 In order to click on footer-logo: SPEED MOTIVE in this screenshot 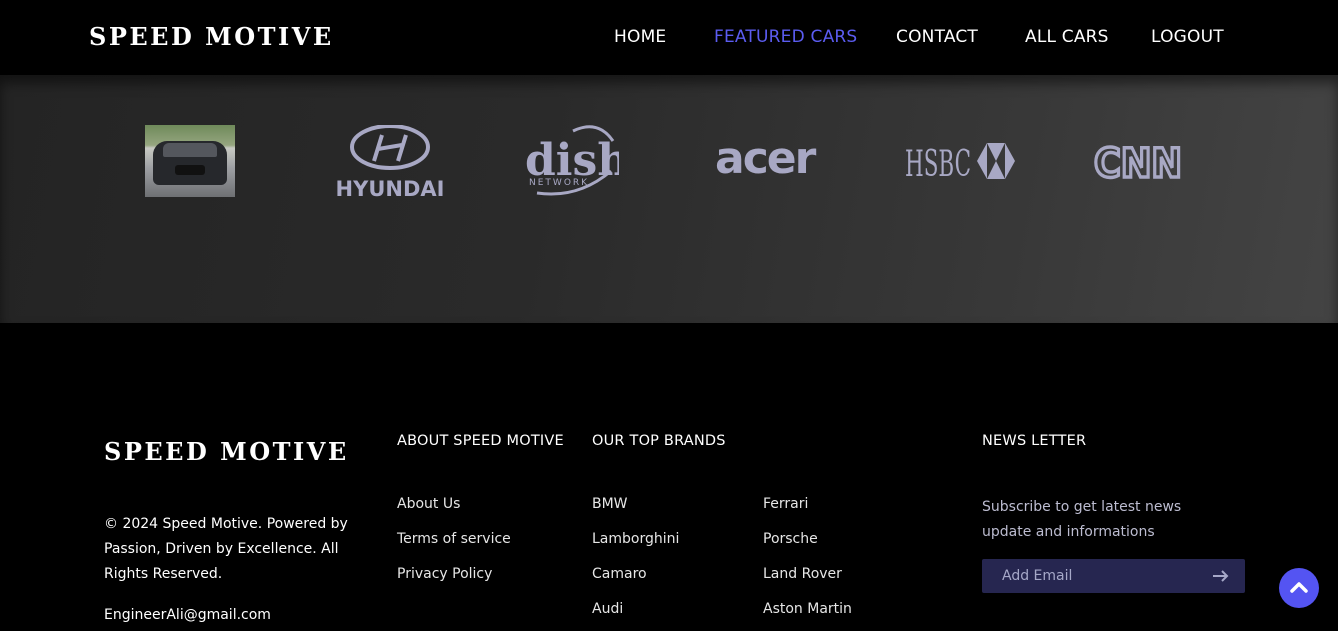, I will do `click(226, 451)`.